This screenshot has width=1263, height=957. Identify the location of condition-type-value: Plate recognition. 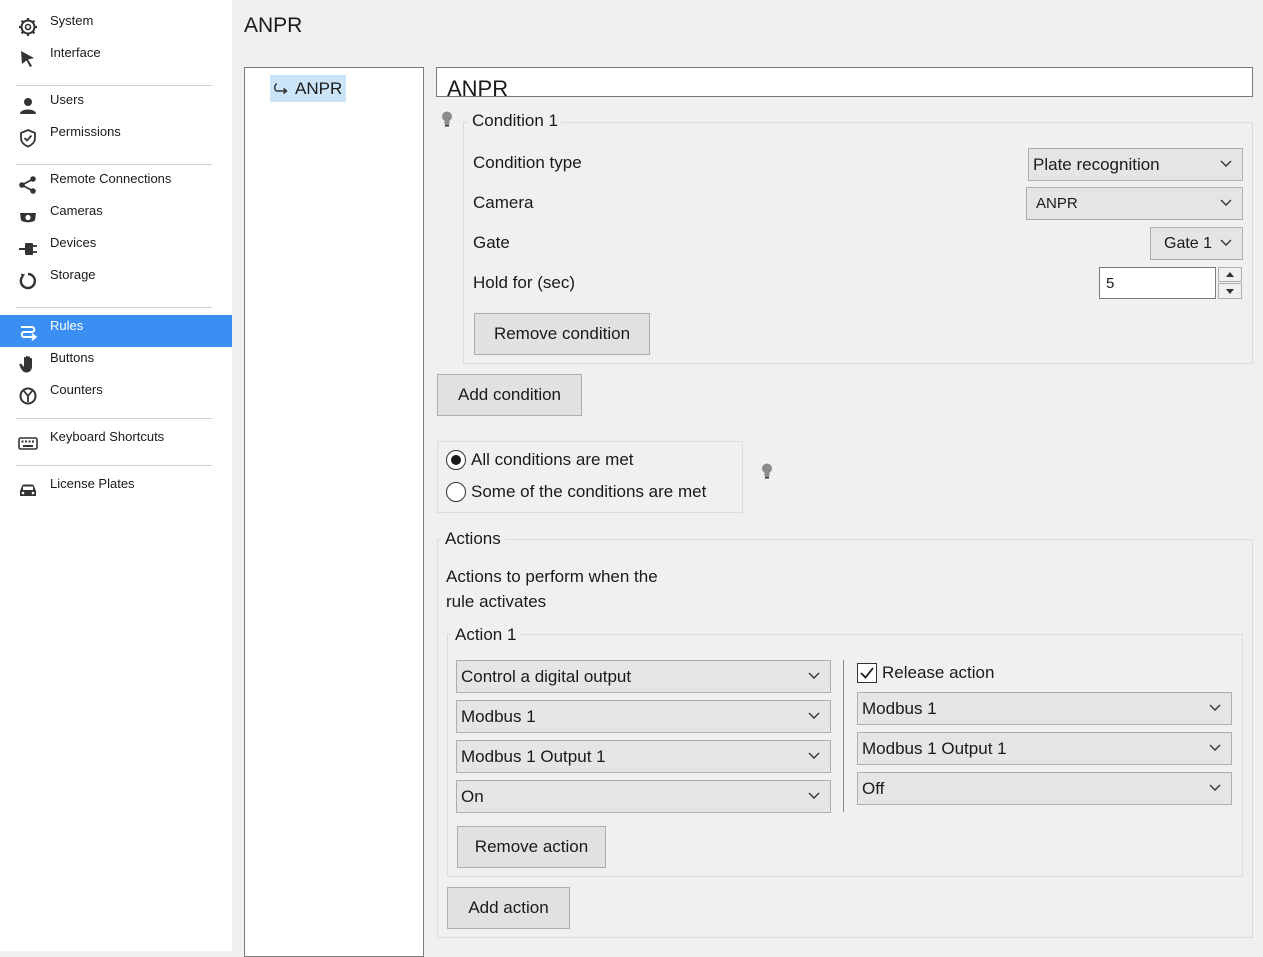
(1096, 164).